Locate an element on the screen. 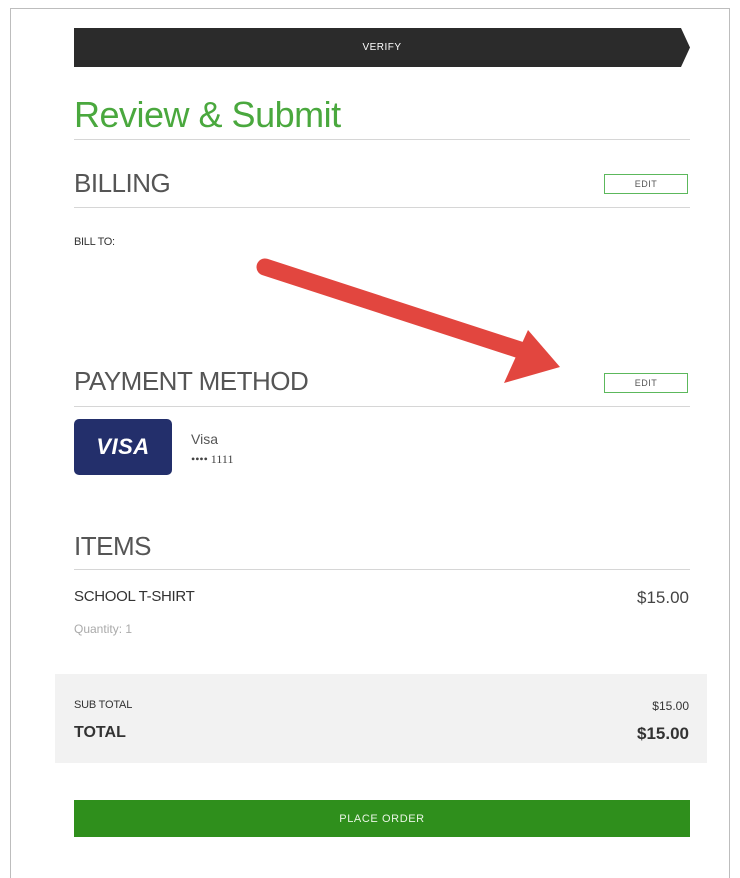 The height and width of the screenshot is (878, 740). total-label: TOTAL is located at coordinates (100, 732).